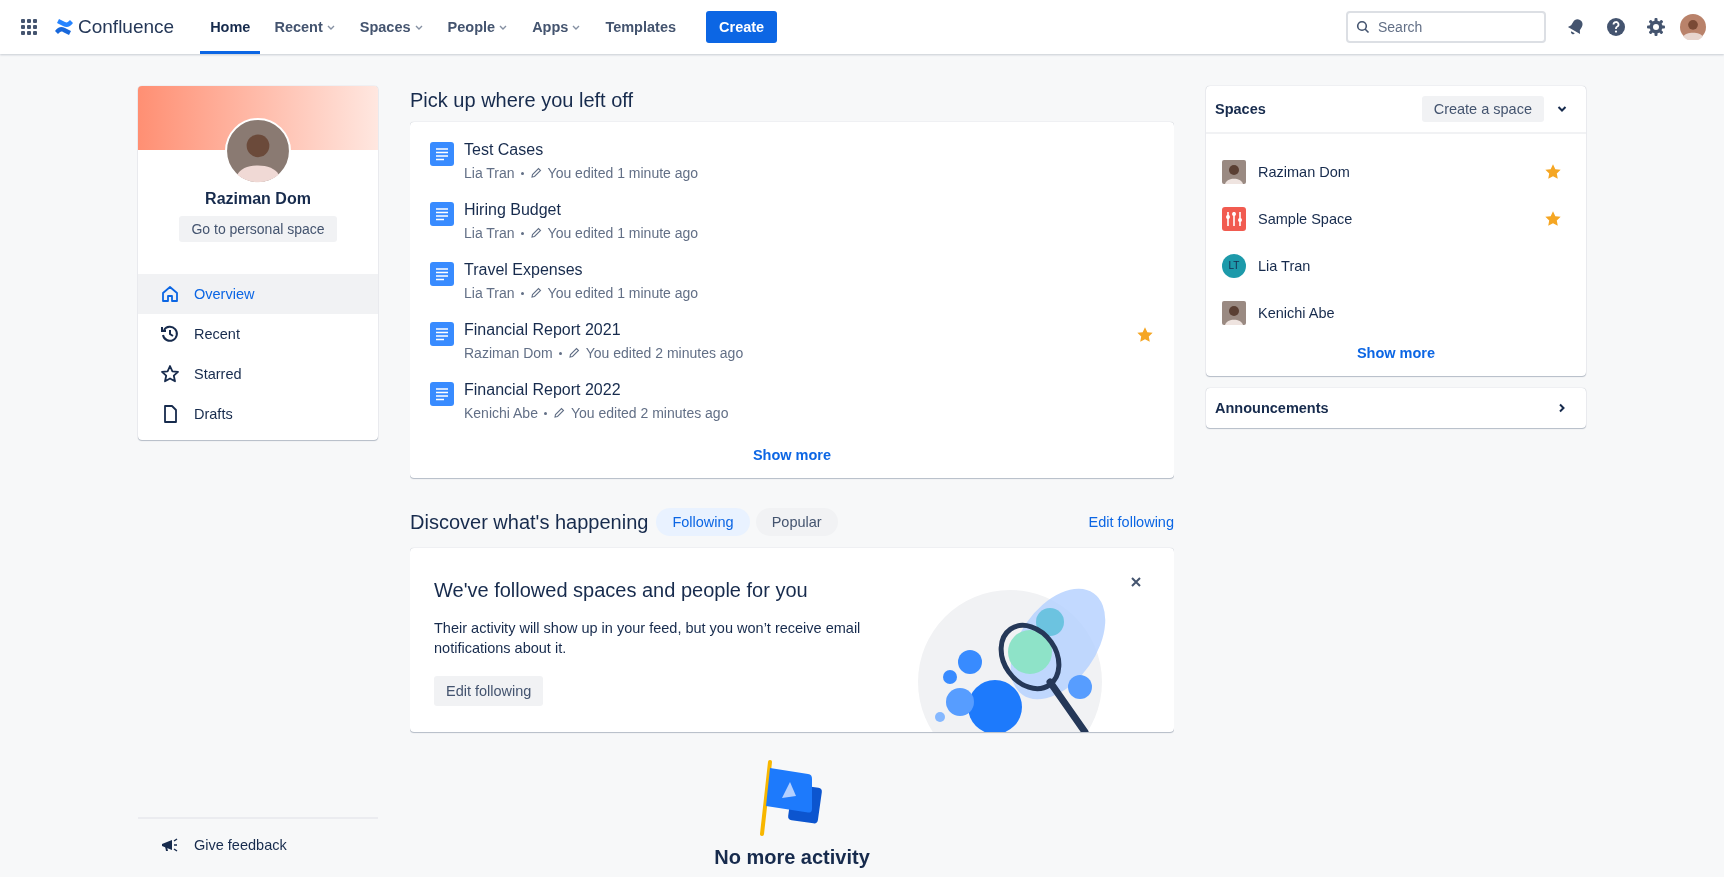 The width and height of the screenshot is (1724, 877). What do you see at coordinates (1240, 109) in the screenshot?
I see `card-title: Spaces` at bounding box center [1240, 109].